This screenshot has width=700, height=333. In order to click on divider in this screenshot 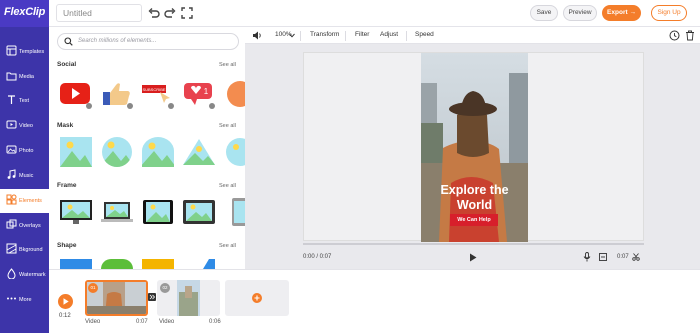, I will do `click(300, 36)`.